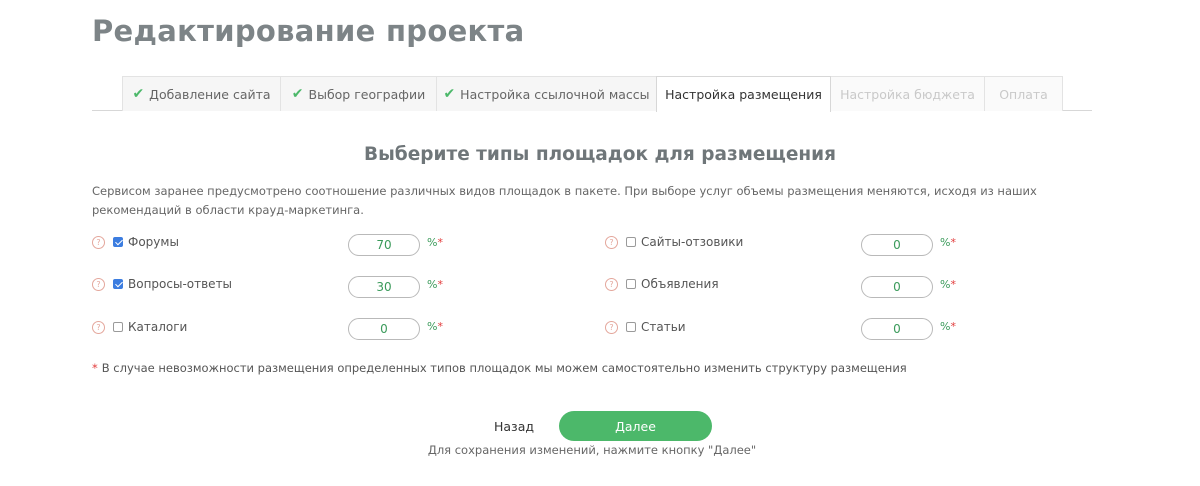 The height and width of the screenshot is (486, 1200). Describe the element at coordinates (153, 242) in the screenshot. I see `platform-label: Форумы` at that location.